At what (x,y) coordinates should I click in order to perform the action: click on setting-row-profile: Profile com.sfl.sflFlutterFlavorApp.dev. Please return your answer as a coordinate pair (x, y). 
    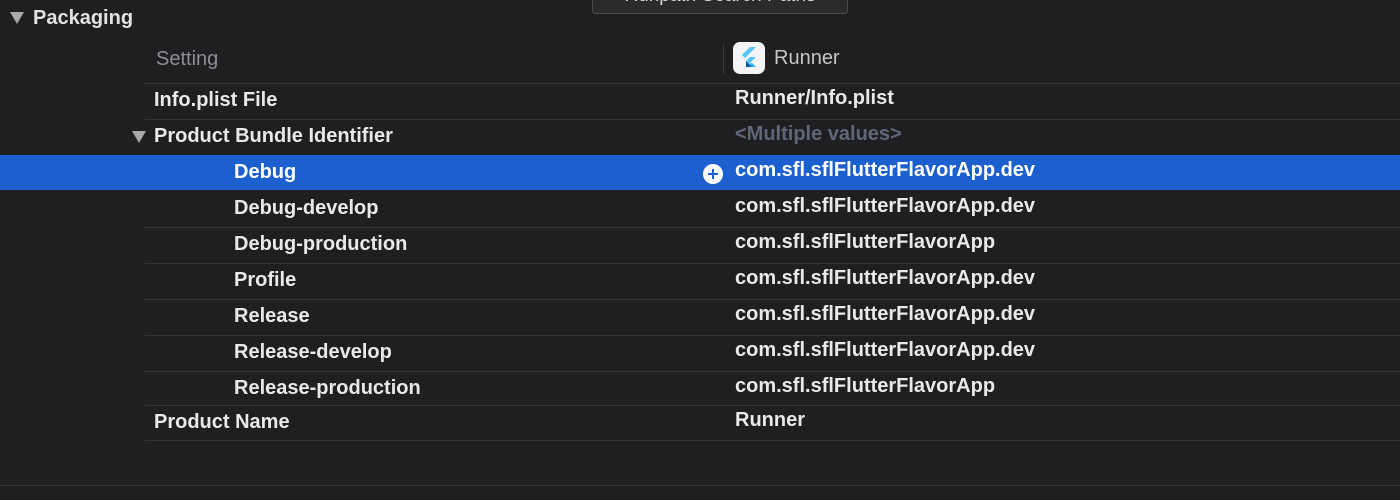
    Looking at the image, I should click on (772, 280).